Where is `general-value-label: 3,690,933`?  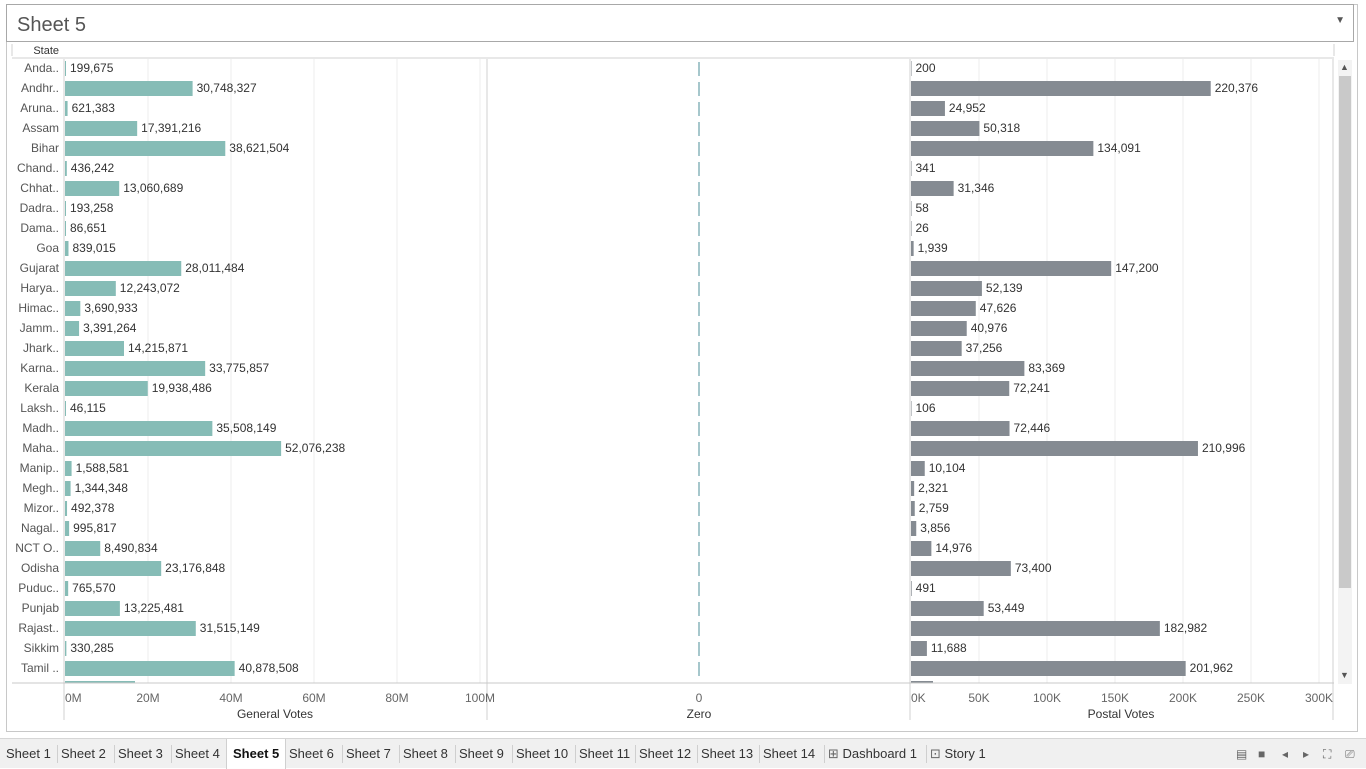 general-value-label: 3,690,933 is located at coordinates (111, 308).